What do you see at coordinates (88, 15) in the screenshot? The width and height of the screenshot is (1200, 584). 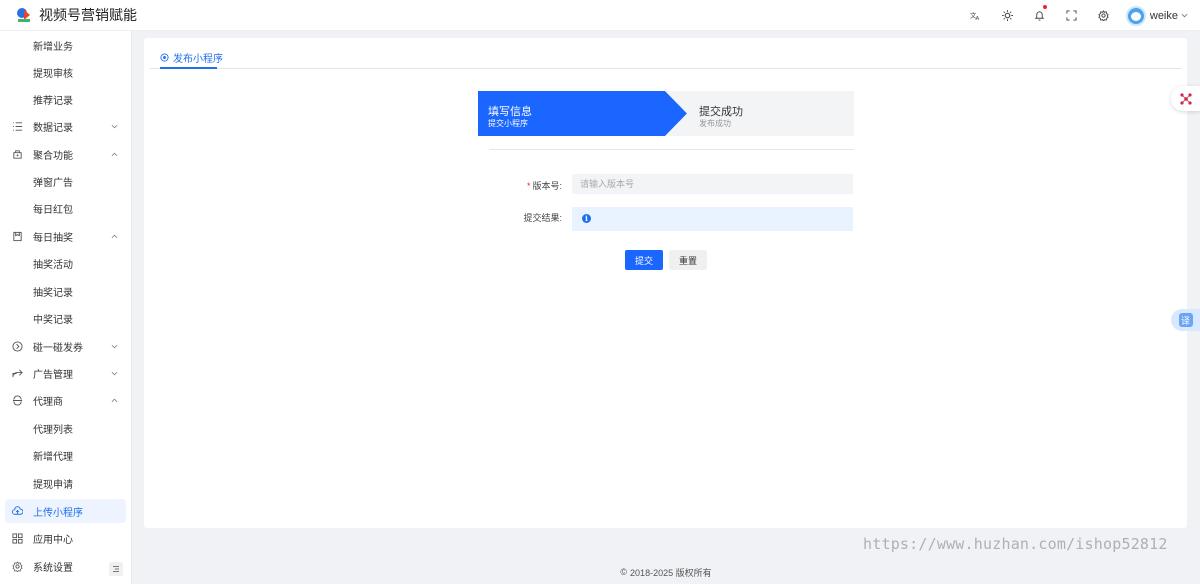 I see `app-title: 视频号营销赋能` at bounding box center [88, 15].